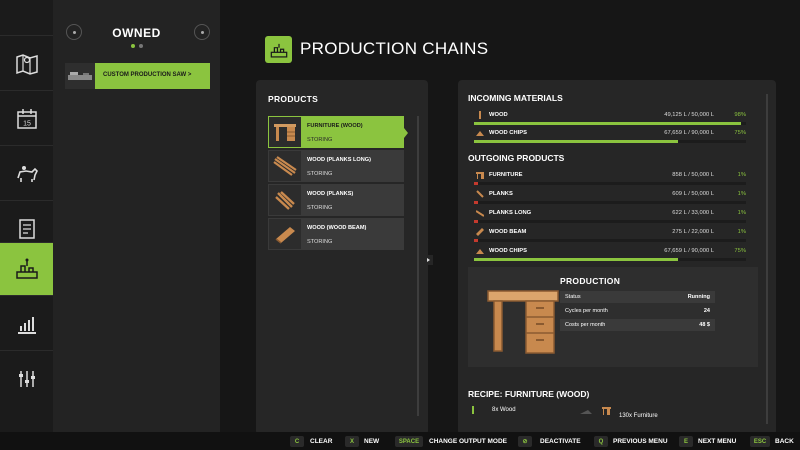 The width and height of the screenshot is (800, 450). Describe the element at coordinates (508, 232) in the screenshot. I see `product-name: WOOD BEAM` at that location.